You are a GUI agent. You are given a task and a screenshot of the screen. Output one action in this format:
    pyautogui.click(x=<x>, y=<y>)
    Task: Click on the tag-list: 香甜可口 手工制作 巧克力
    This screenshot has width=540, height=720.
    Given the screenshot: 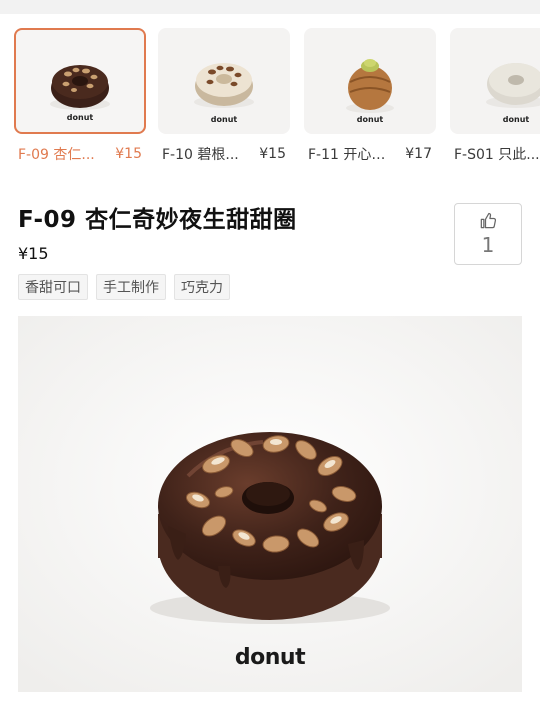 What is the action you would take?
    pyautogui.click(x=124, y=287)
    